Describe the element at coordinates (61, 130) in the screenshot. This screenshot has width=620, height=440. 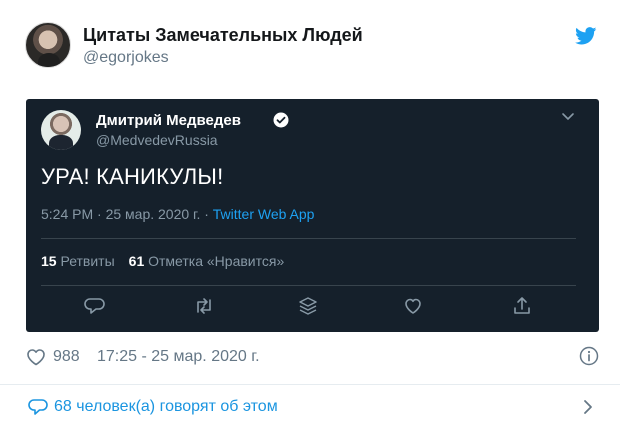
I see `quoted-author-avatar` at that location.